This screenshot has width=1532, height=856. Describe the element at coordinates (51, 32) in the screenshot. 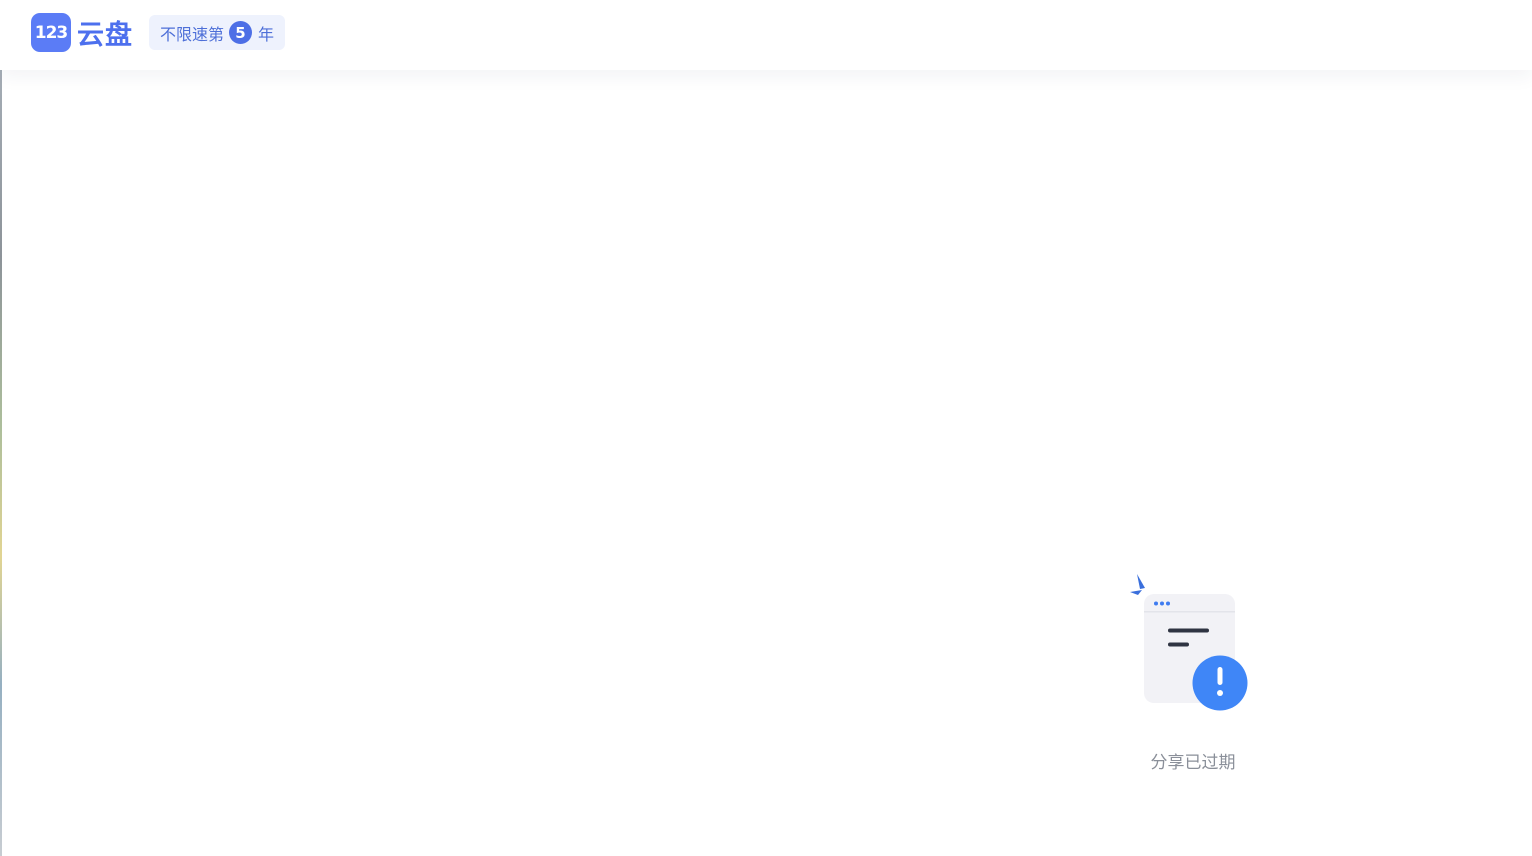

I see `logo-icon: 123` at that location.